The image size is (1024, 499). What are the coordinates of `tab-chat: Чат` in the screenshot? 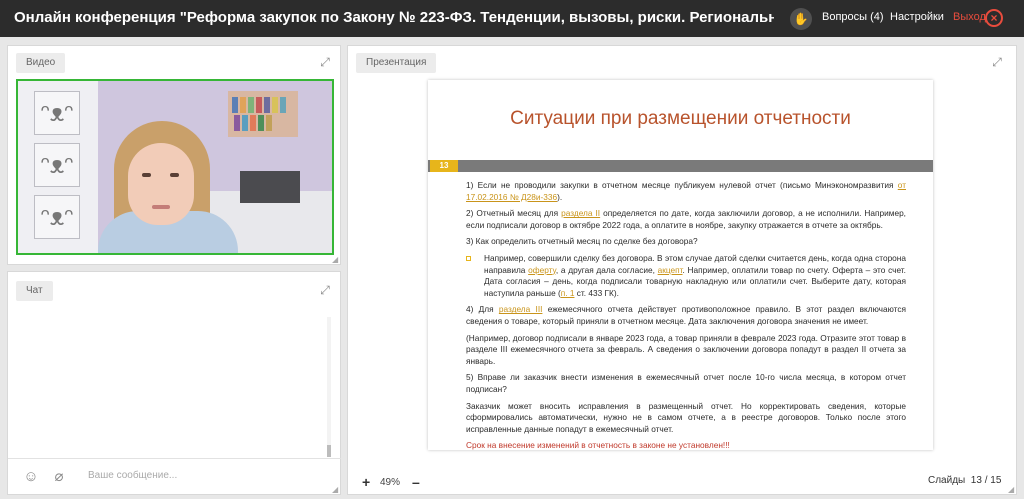 It's located at (34, 291).